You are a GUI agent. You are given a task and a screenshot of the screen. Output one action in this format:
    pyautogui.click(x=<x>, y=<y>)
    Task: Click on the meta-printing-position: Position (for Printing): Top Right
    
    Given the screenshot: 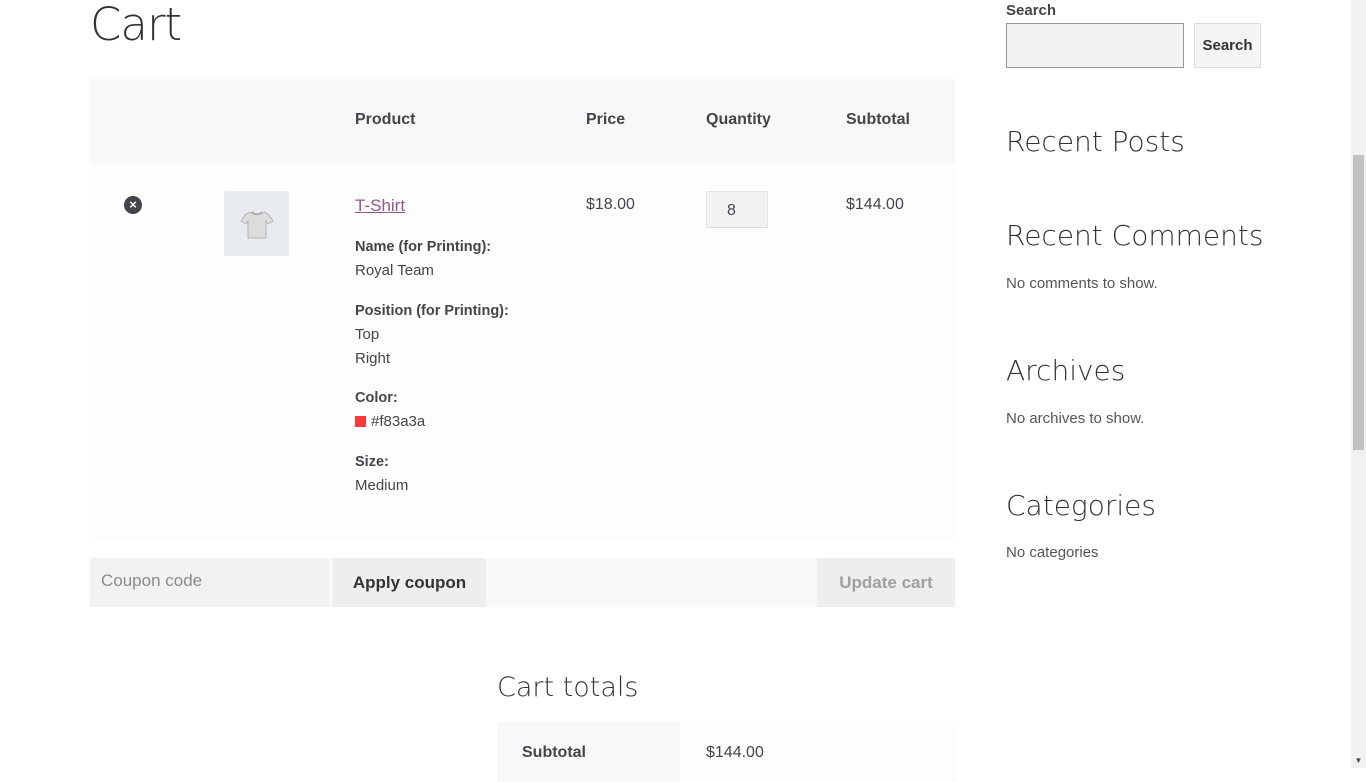 What is the action you would take?
    pyautogui.click(x=432, y=335)
    